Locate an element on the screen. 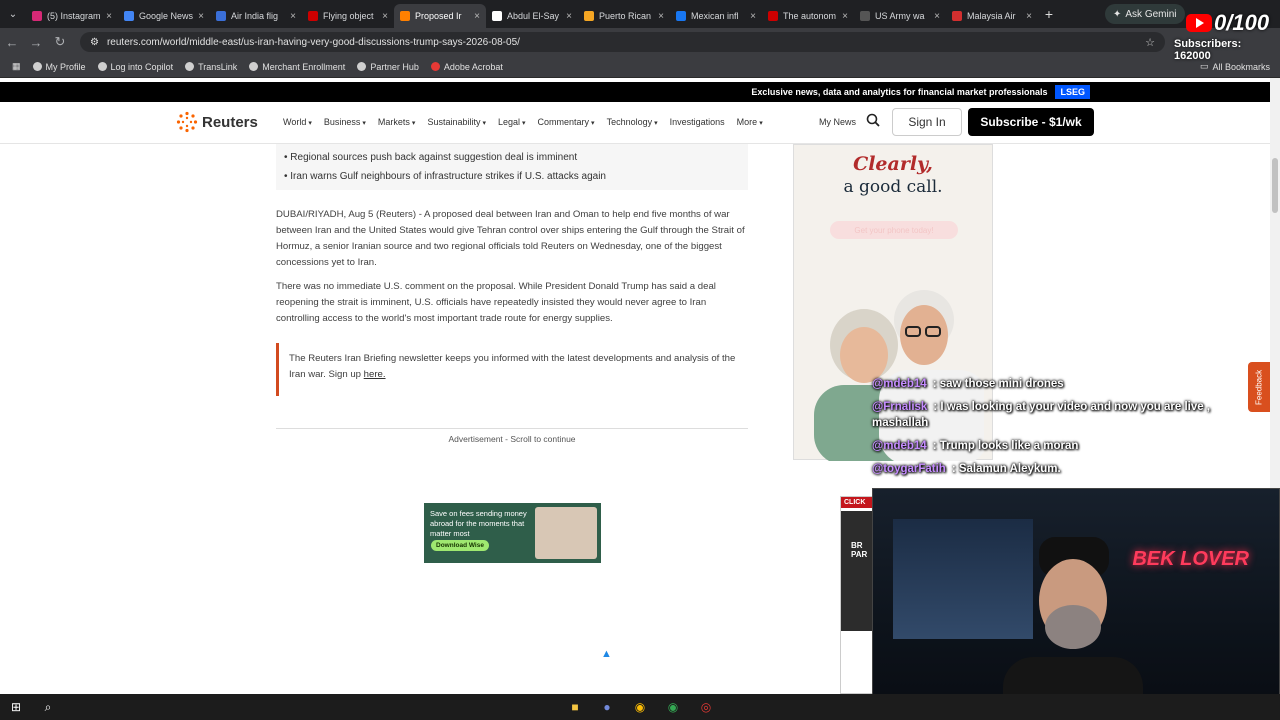  nav-item: Commentary ▾ is located at coordinates (566, 122).